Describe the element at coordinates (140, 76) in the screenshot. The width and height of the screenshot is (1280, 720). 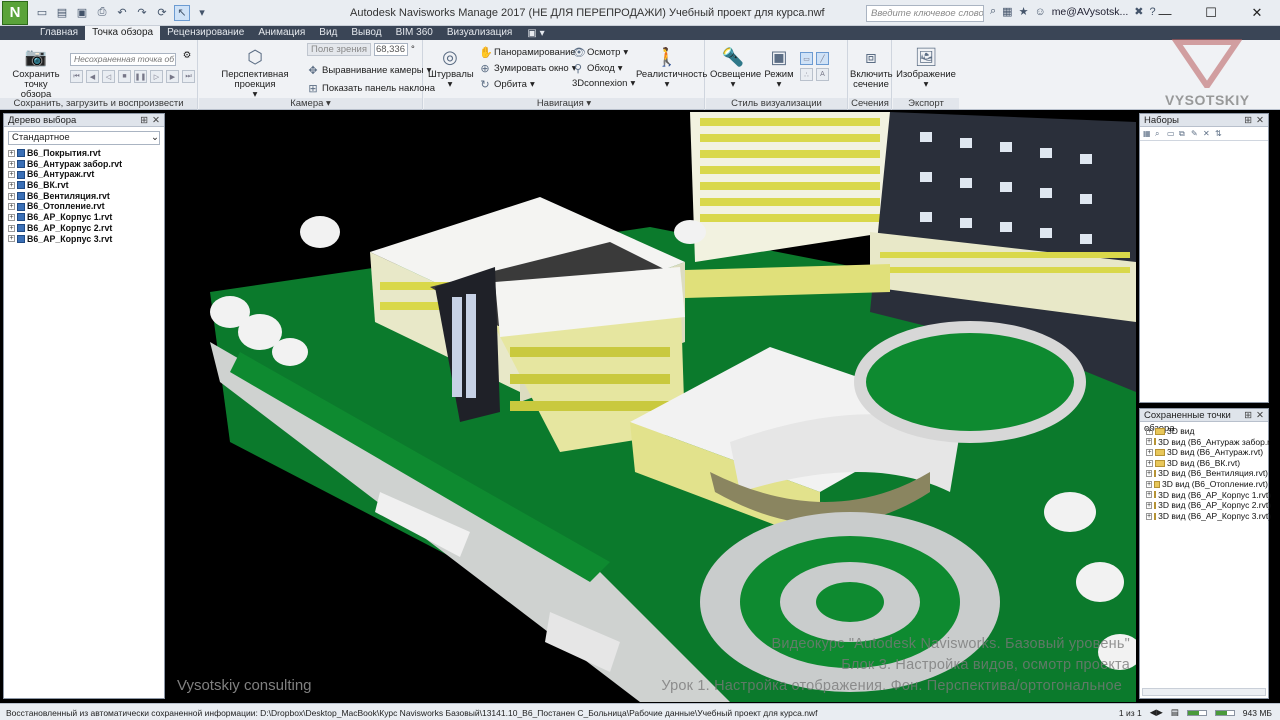
I see `pause-icon: ❚❚` at that location.